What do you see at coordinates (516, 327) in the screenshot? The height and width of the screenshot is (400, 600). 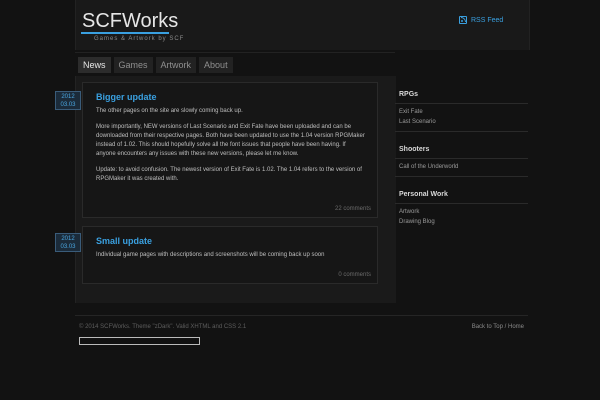 I see `home-link: Home` at bounding box center [516, 327].